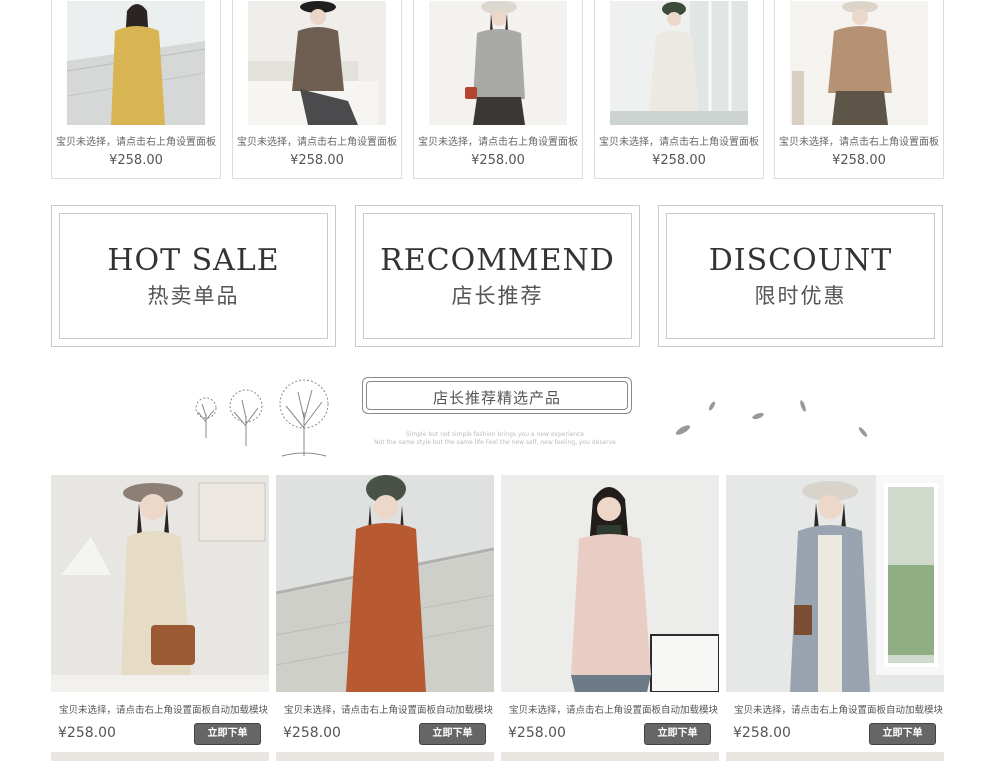 The height and width of the screenshot is (761, 990). What do you see at coordinates (193, 260) in the screenshot?
I see `category-title-en: HOT SALE` at bounding box center [193, 260].